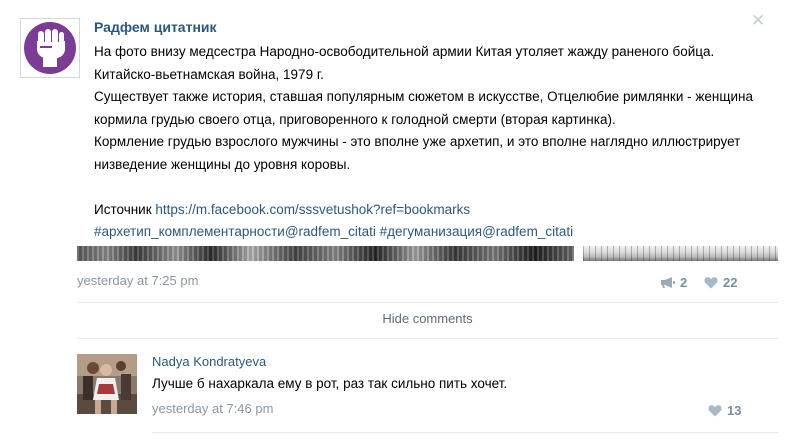 The image size is (788, 441). Describe the element at coordinates (123, 209) in the screenshot. I see `source-label: Источник` at that location.